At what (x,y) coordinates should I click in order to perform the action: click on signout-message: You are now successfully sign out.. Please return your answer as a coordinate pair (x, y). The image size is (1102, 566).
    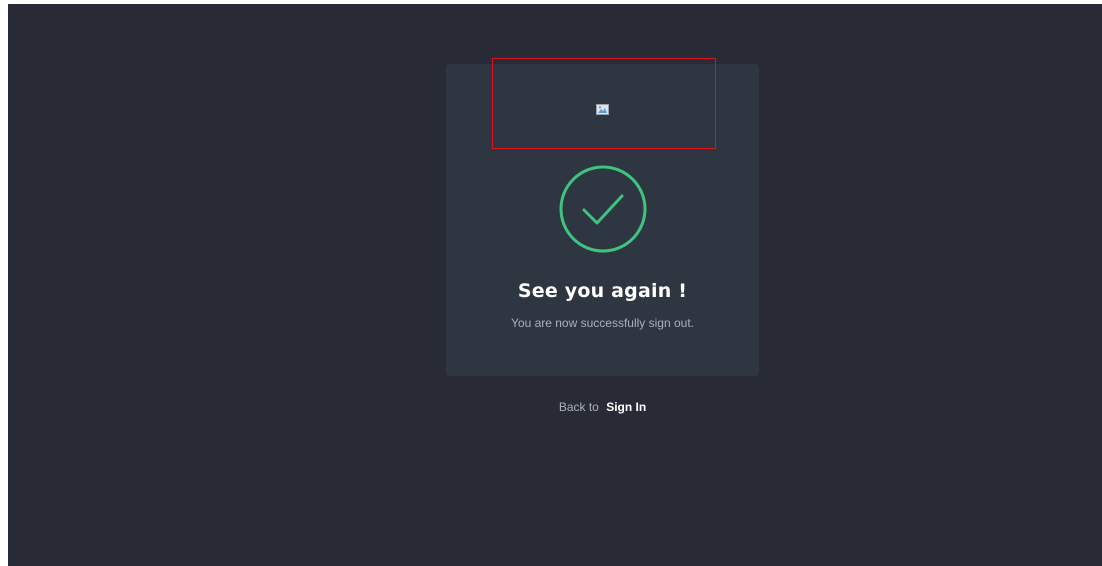
    Looking at the image, I should click on (602, 323).